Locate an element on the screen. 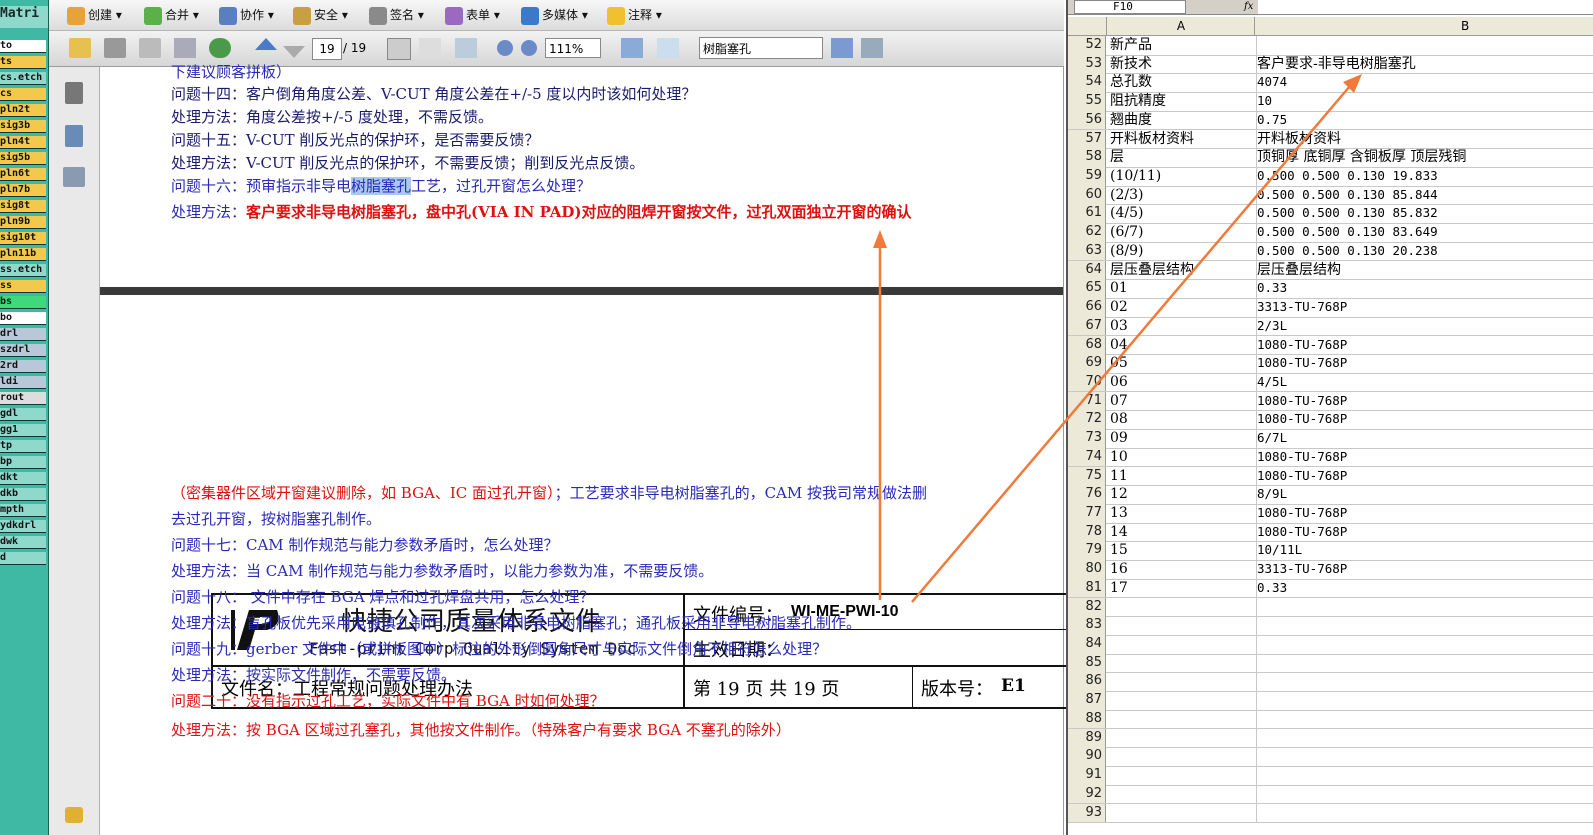  comment-button: 注释 ▾ is located at coordinates (634, 15).